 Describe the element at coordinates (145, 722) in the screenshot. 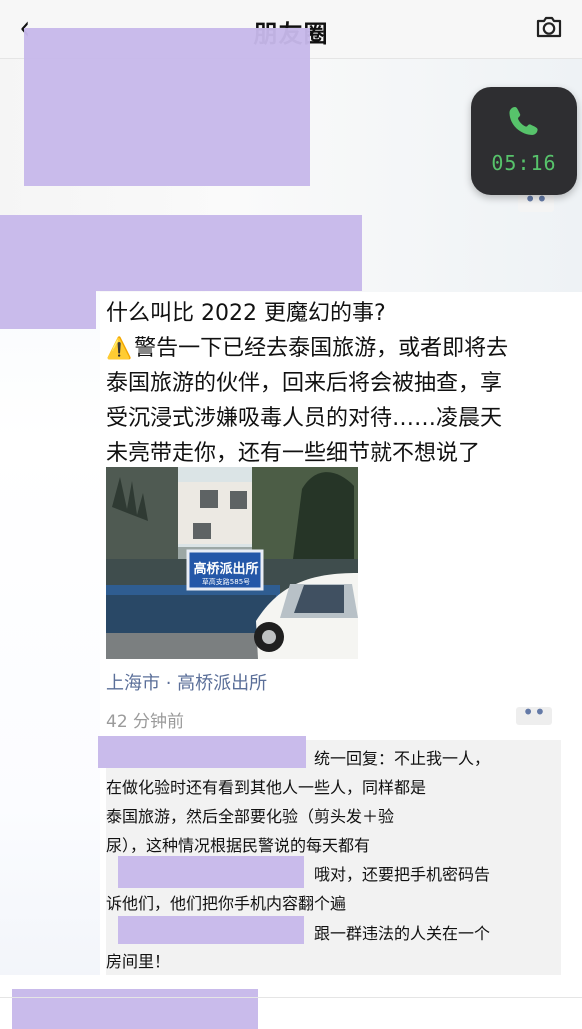

I see `post-time: 42 分钟前` at that location.